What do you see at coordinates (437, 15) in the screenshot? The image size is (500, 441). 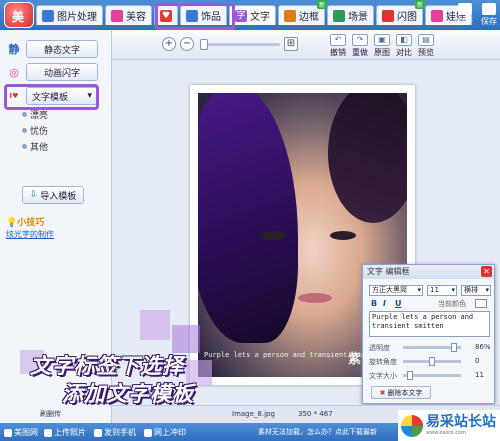 I see `doll-icon` at bounding box center [437, 15].